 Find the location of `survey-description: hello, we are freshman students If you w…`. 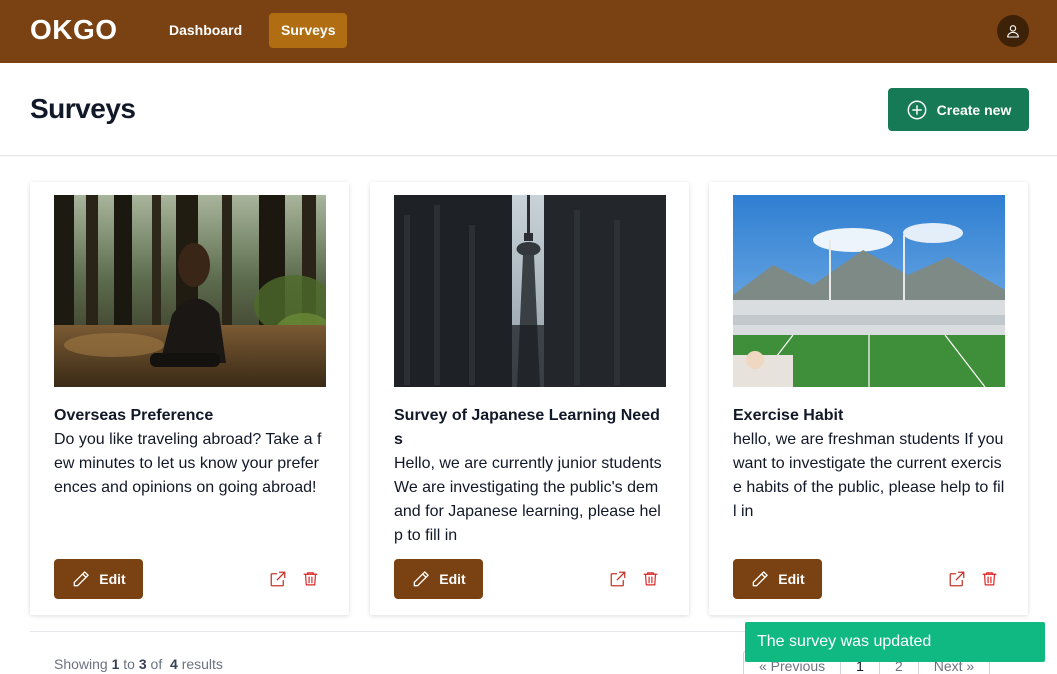

survey-description: hello, we are freshman students If you w… is located at coordinates (869, 475).